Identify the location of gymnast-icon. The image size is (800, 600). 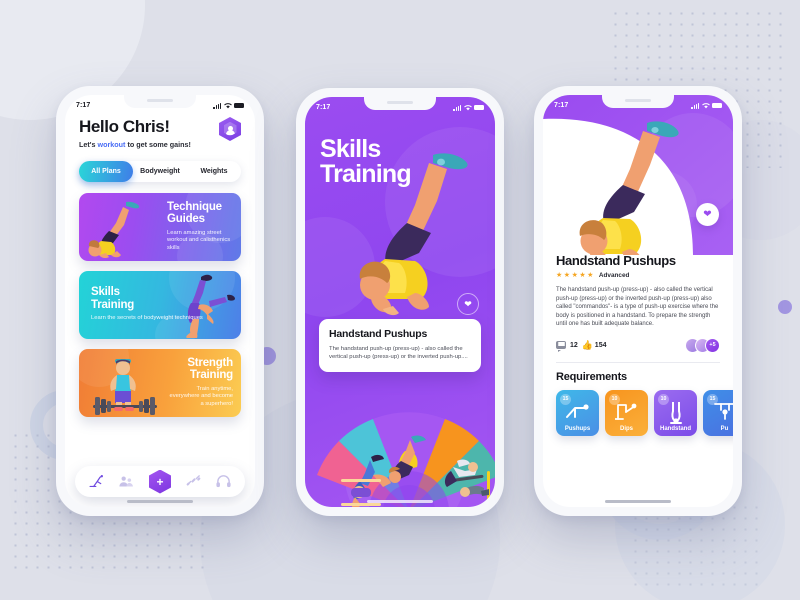
(96, 481).